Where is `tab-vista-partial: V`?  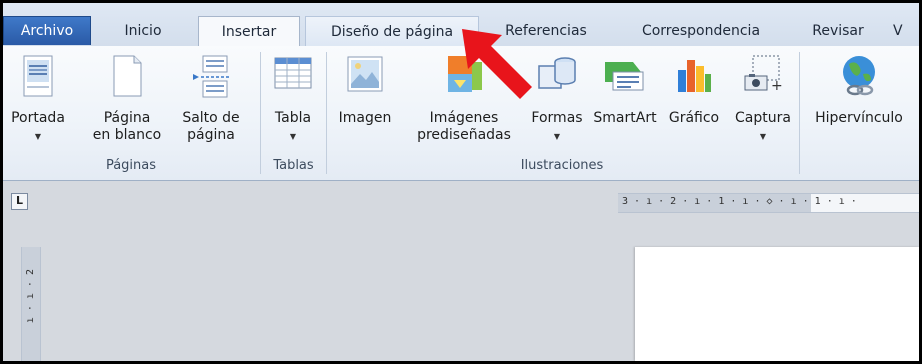
tab-vista-partial: V is located at coordinates (906, 31).